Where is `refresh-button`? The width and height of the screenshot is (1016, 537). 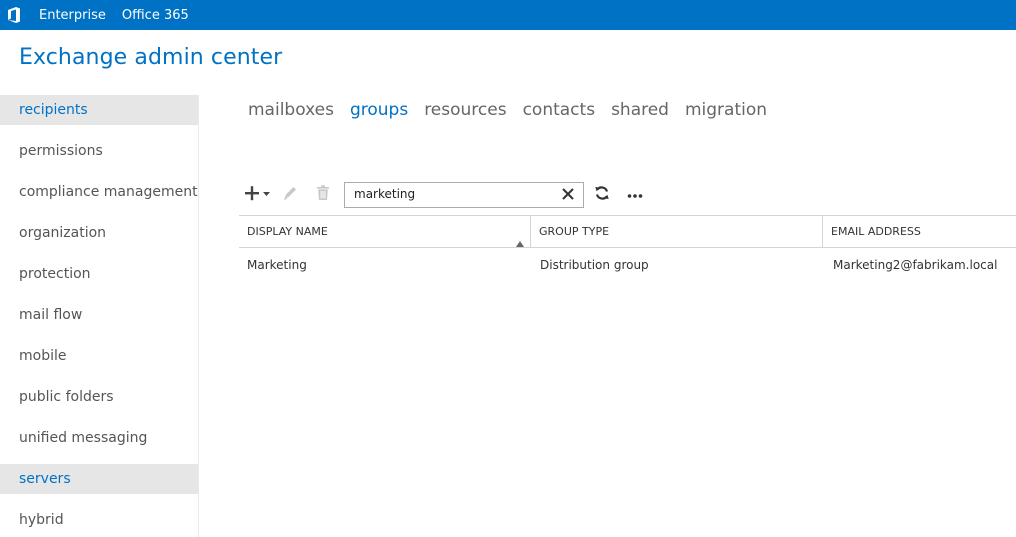
refresh-button is located at coordinates (604, 195).